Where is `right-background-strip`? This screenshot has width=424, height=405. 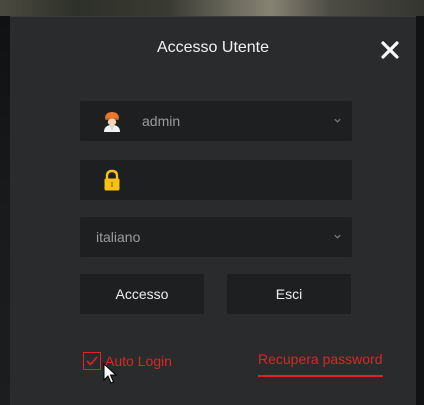 right-background-strip is located at coordinates (420, 210).